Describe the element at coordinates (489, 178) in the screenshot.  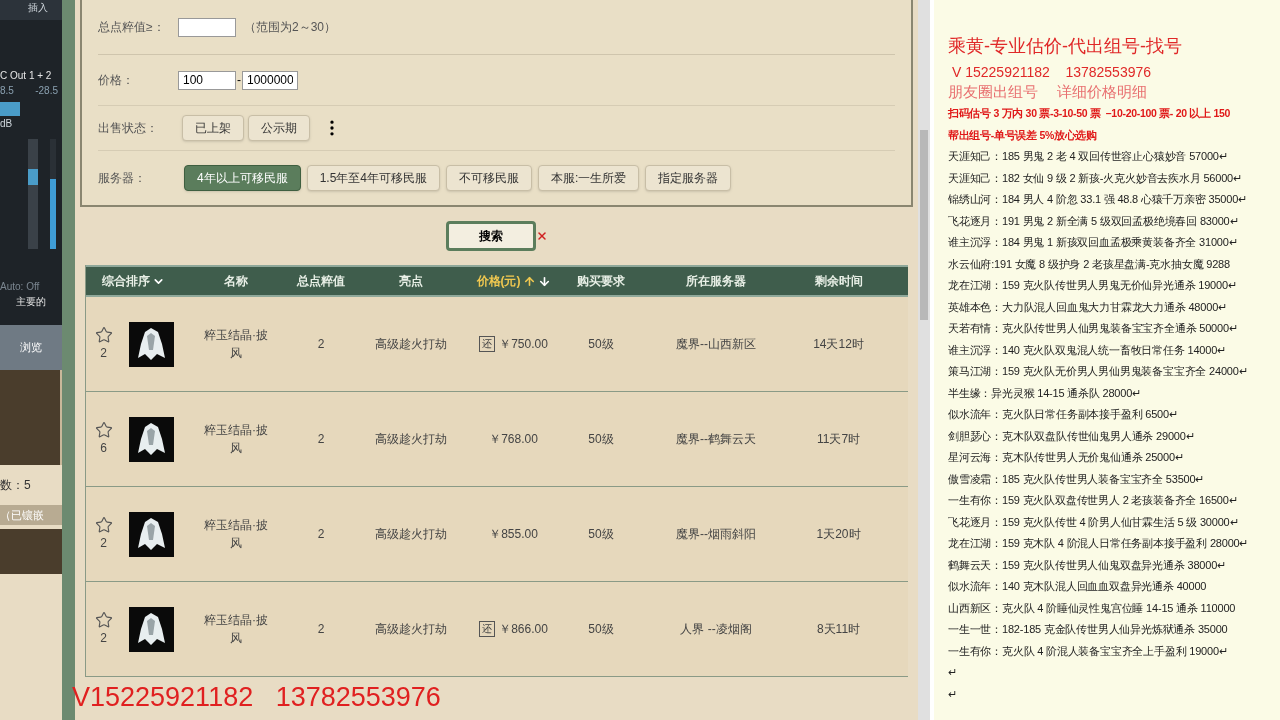
I see `filter-option: 不可移民服` at that location.